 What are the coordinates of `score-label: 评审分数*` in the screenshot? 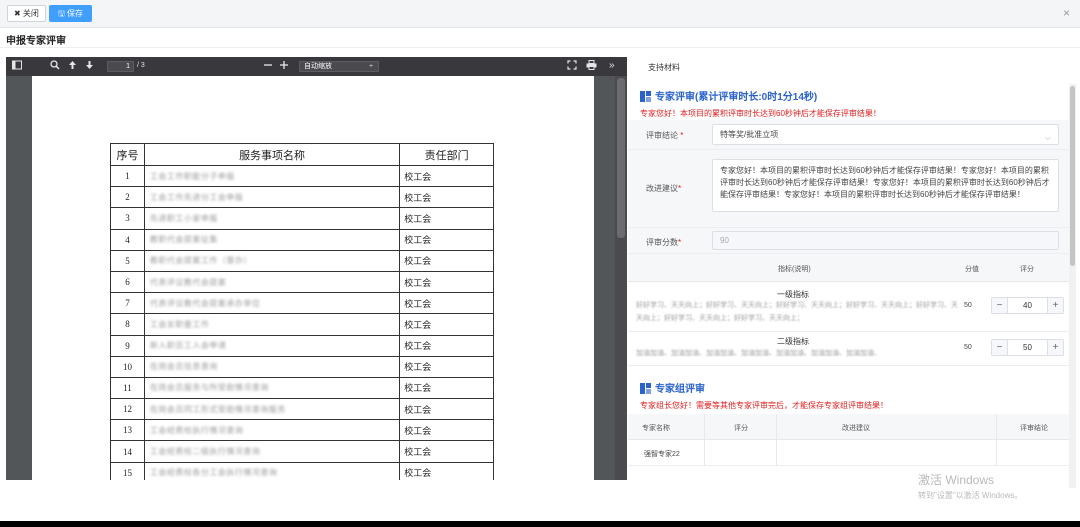 It's located at (664, 242).